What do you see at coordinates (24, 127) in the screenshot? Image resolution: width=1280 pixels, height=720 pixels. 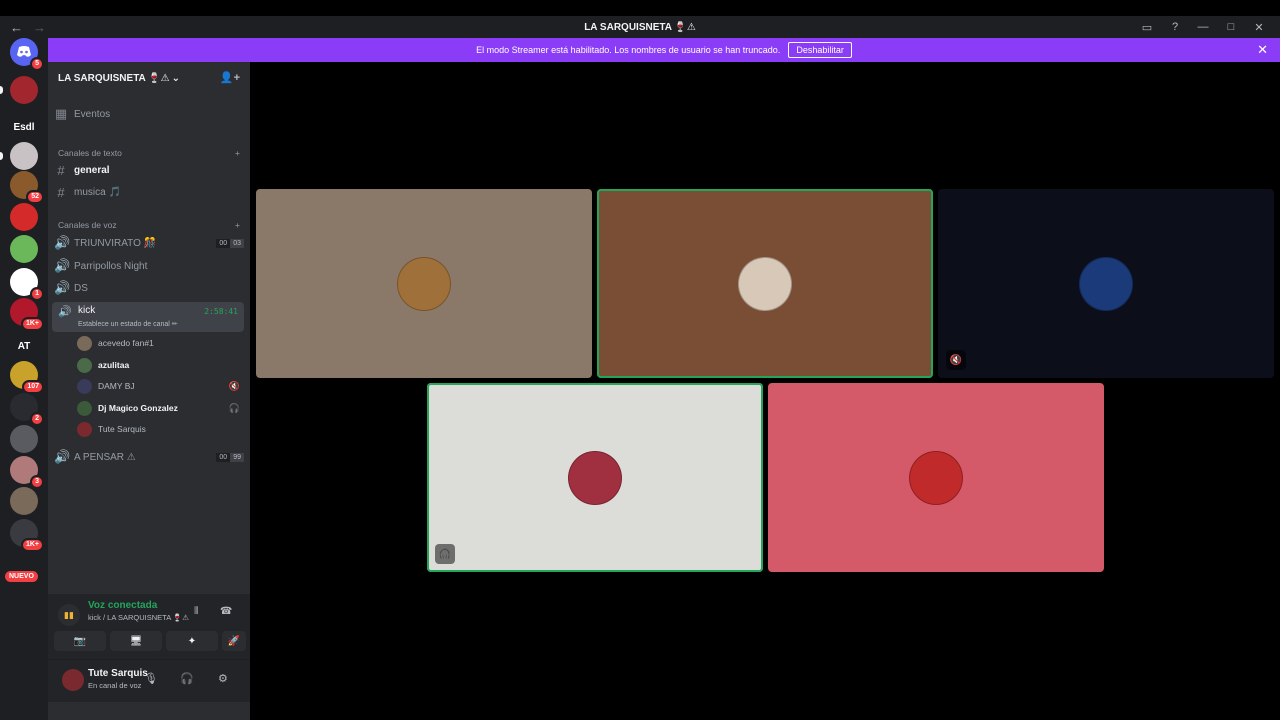 I see `server-icon: Esdl` at bounding box center [24, 127].